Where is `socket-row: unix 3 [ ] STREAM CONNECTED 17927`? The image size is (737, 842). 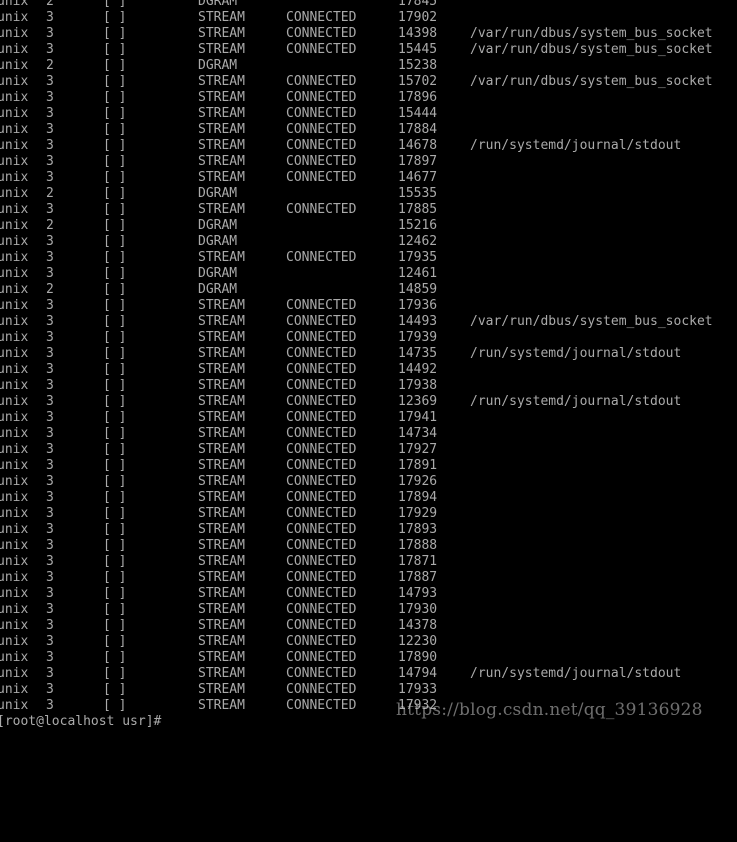 socket-row: unix 3 [ ] STREAM CONNECTED 17927 is located at coordinates (368, 450).